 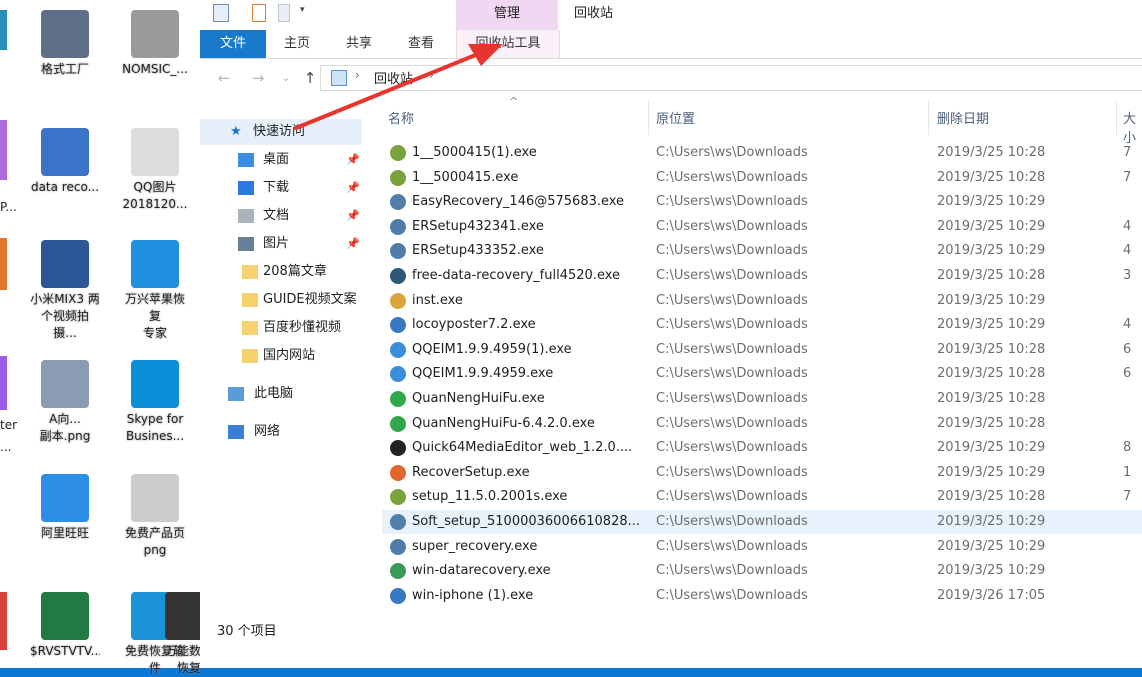 I want to click on breadcrumb-recycle-bin: 回收站, so click(x=393, y=77).